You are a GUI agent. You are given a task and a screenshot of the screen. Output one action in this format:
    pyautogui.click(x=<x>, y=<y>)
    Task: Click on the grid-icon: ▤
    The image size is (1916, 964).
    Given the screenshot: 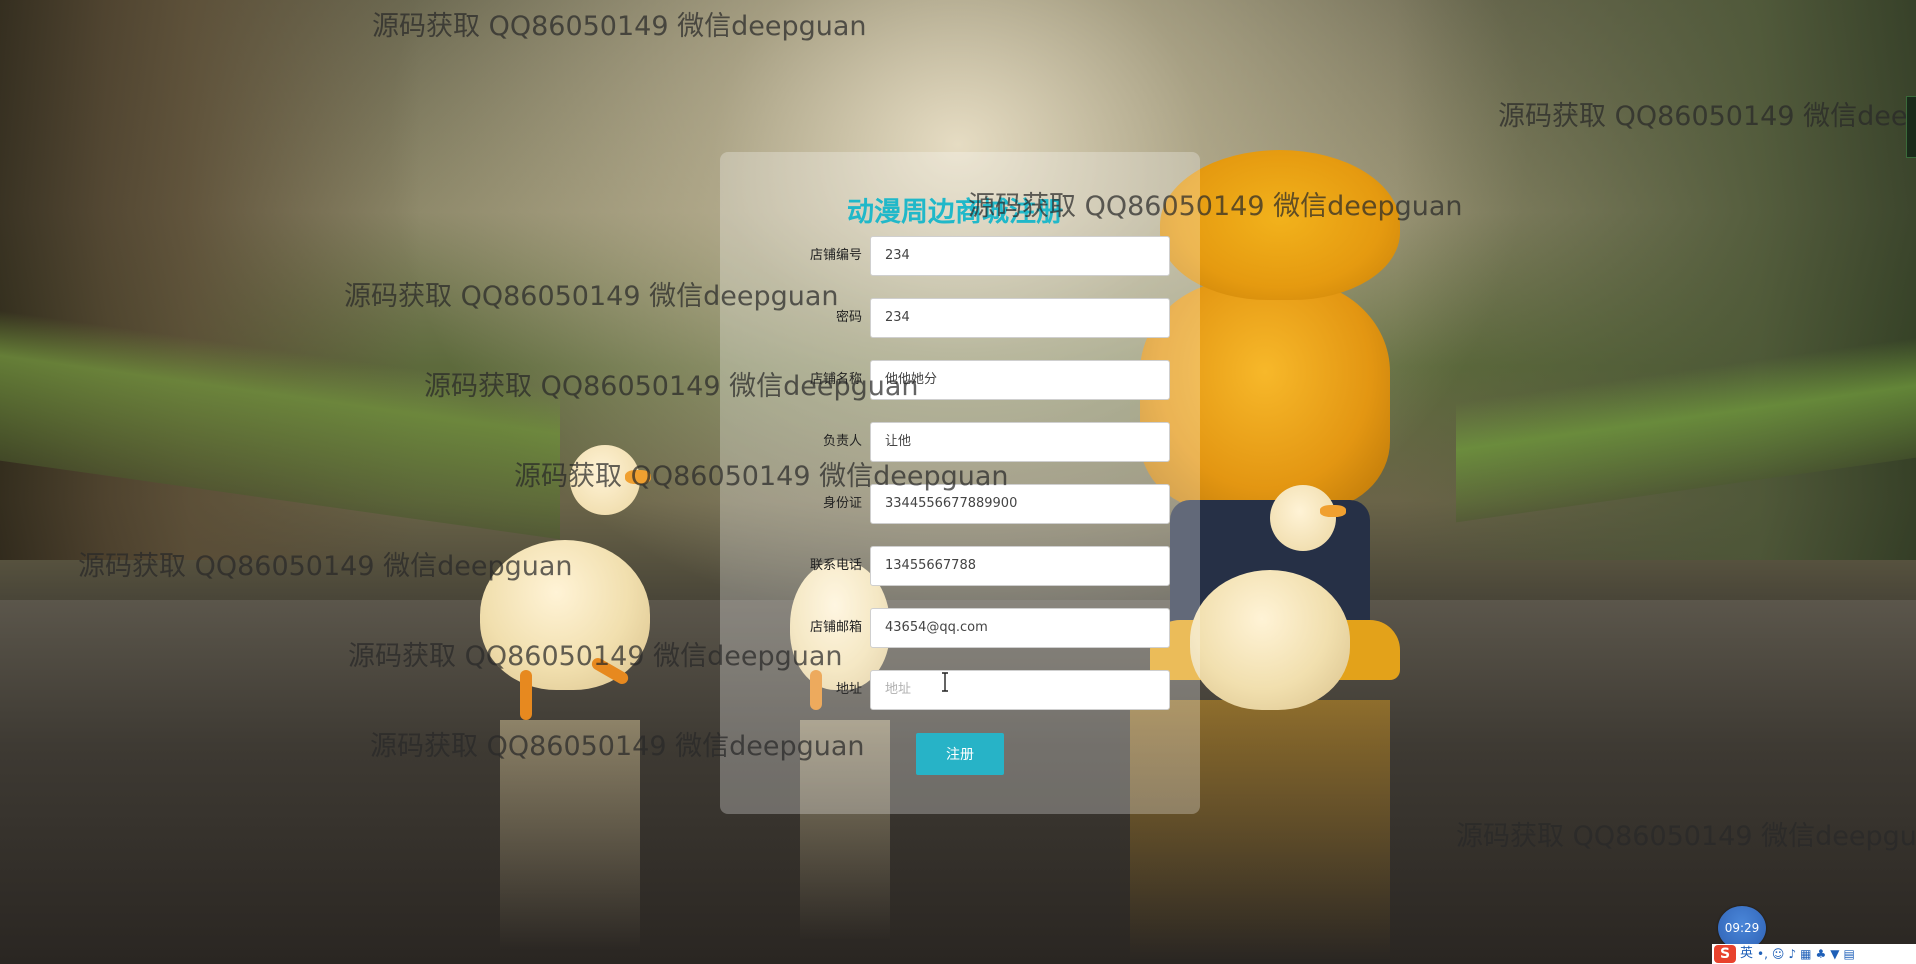 What is the action you would take?
    pyautogui.click(x=1848, y=954)
    